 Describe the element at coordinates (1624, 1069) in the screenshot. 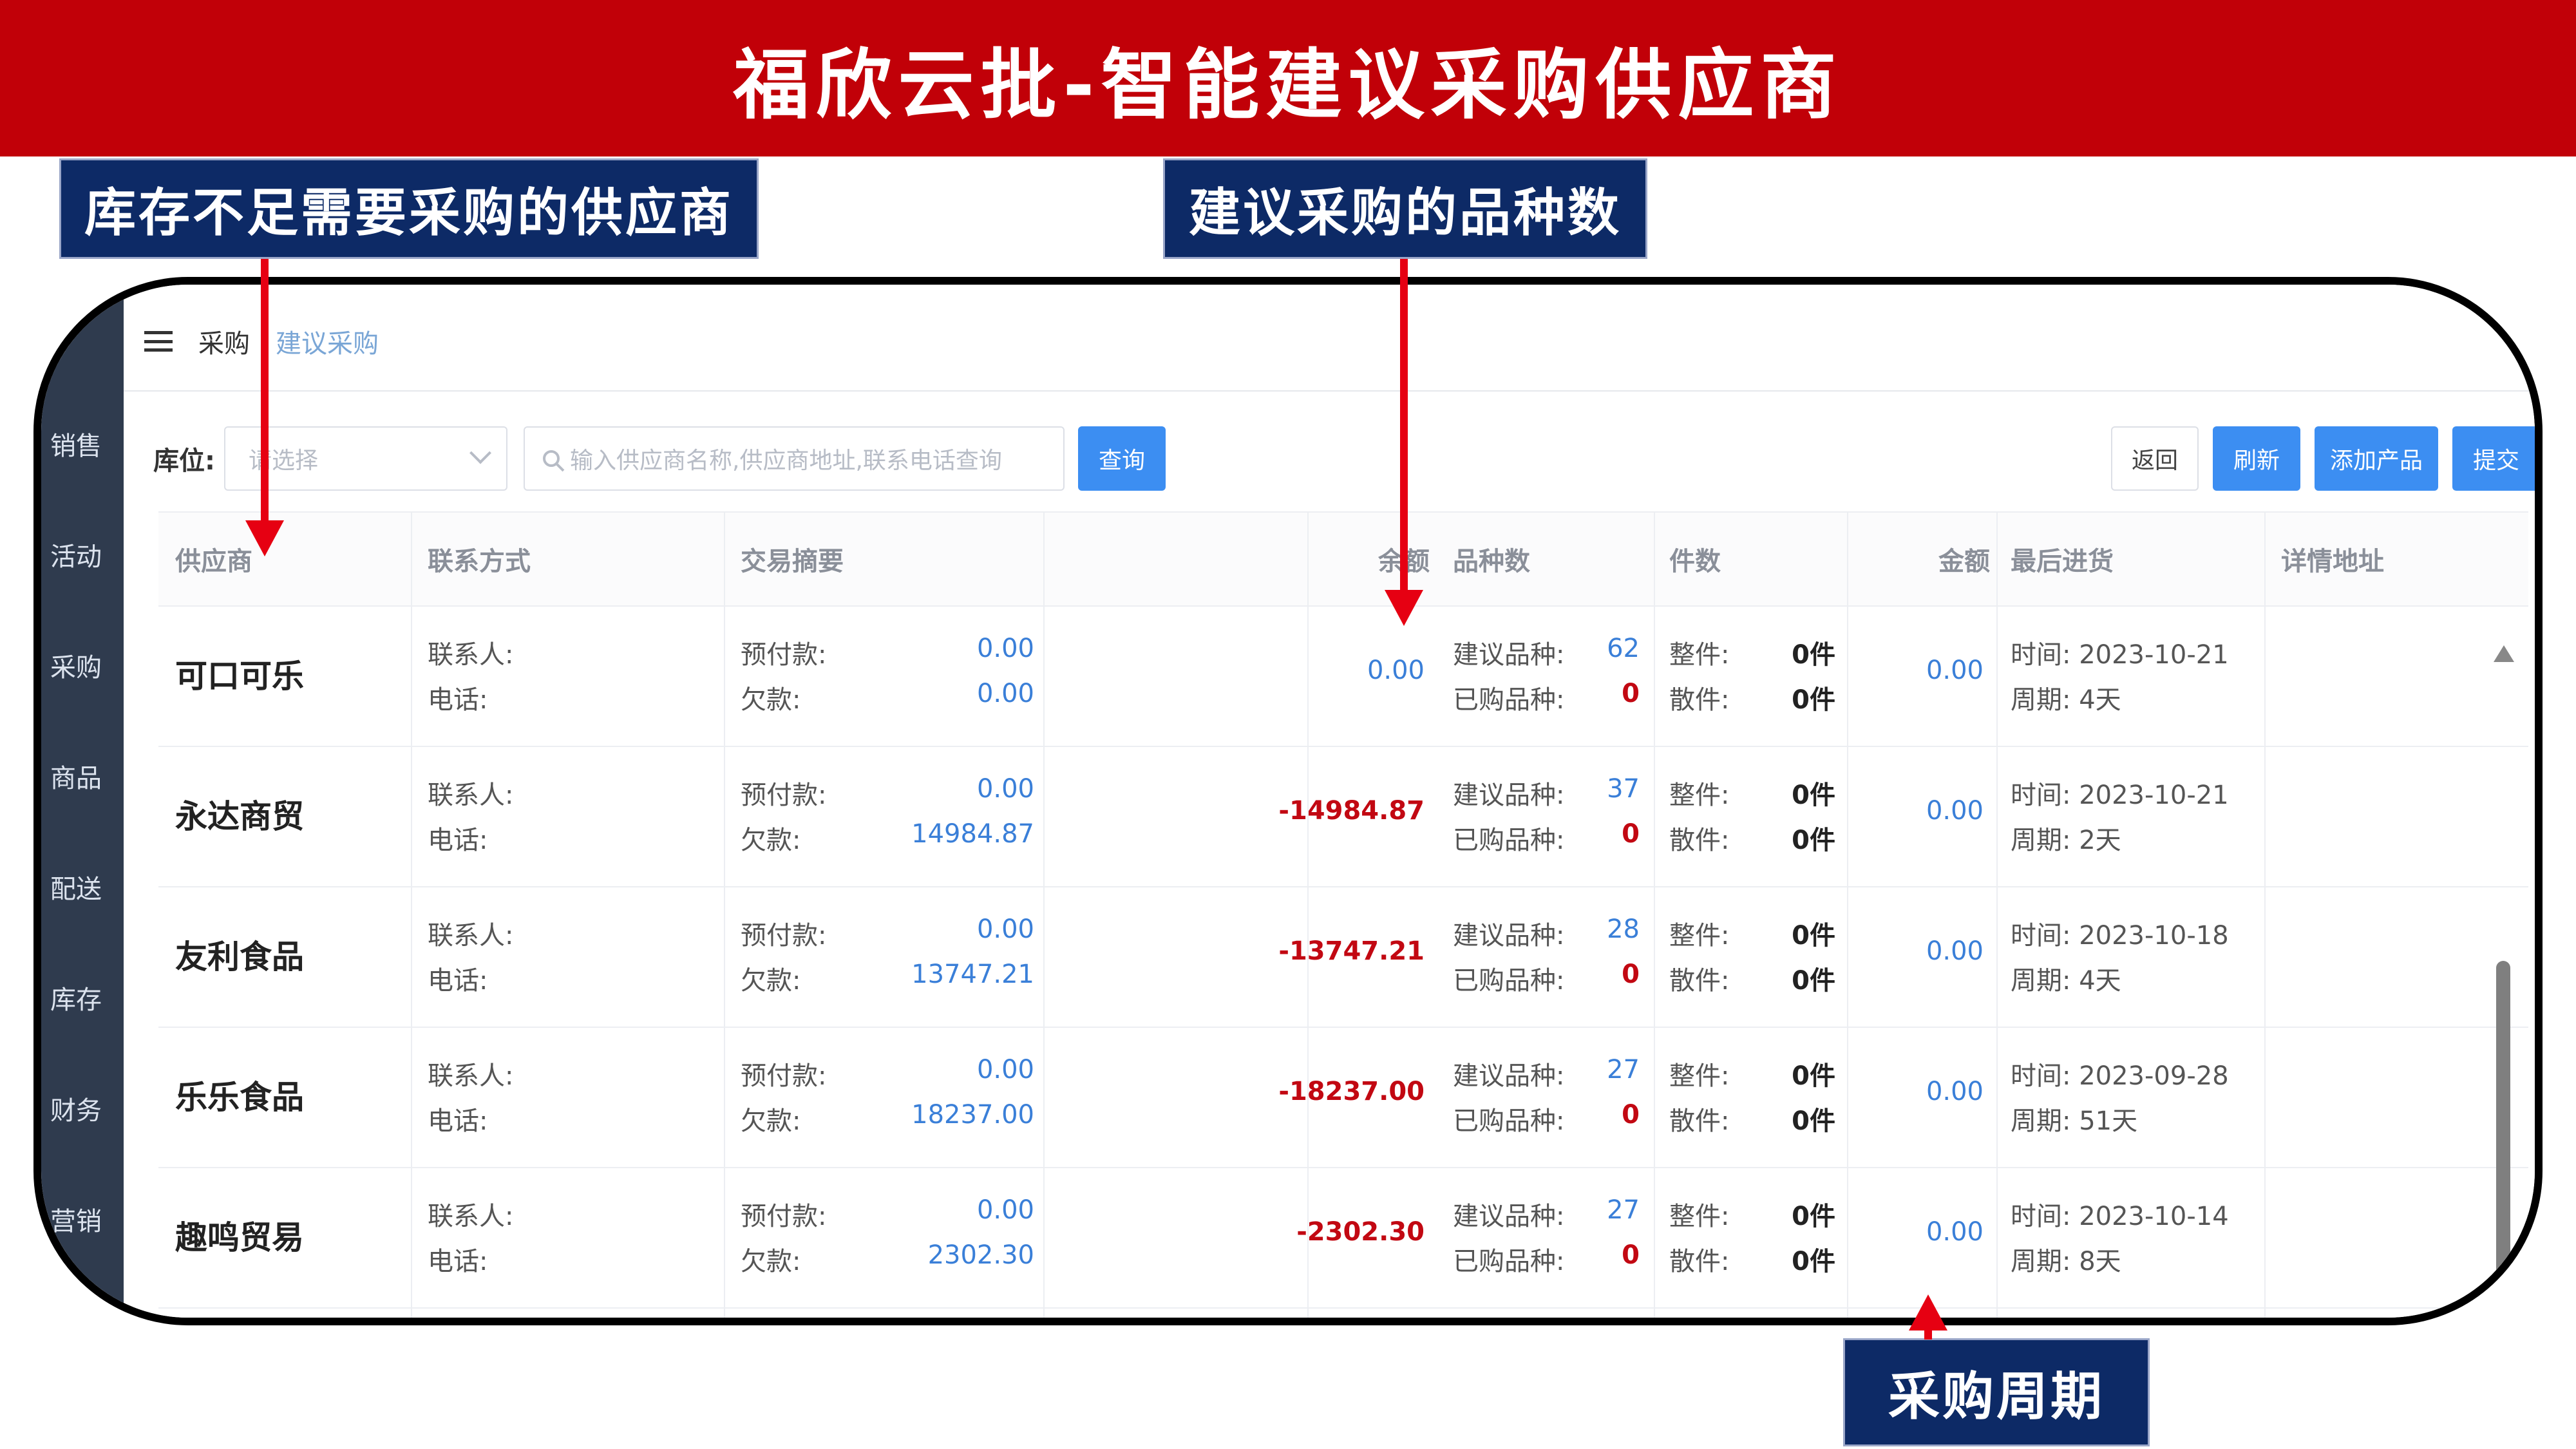

I see `suggested-variety-value: 27` at that location.